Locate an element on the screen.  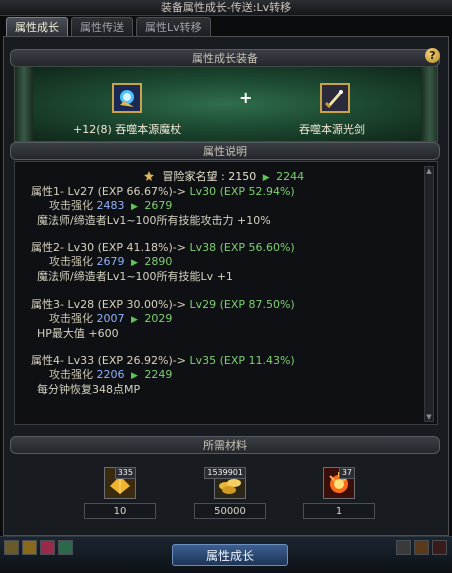
attribute-3-stat-line: 攻击强化 2007 ▶ 2029 is located at coordinates (163, 319).